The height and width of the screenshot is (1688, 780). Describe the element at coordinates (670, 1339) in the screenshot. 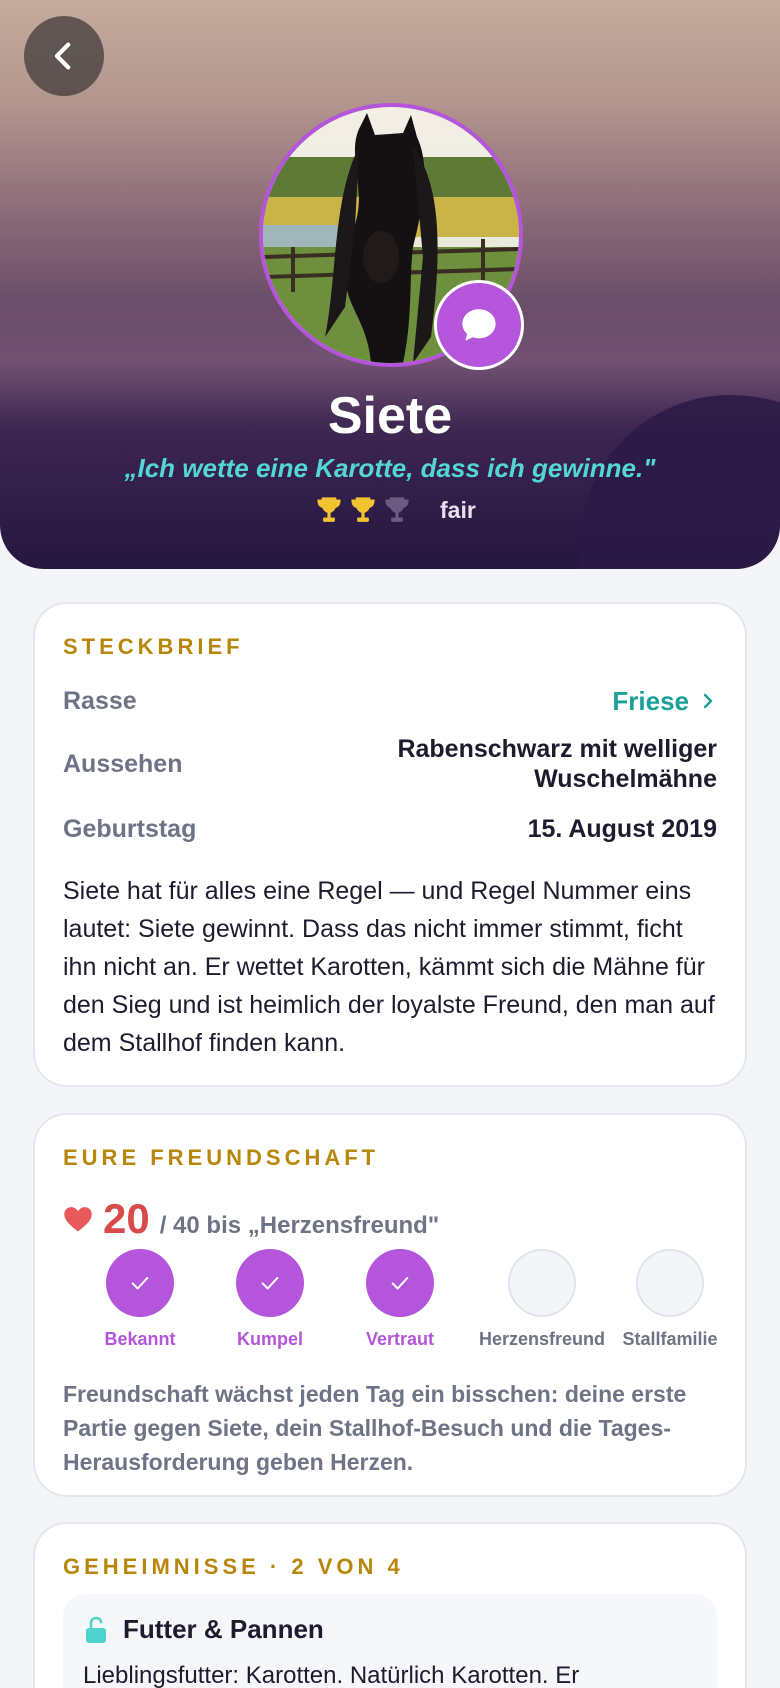

I see `level-label: Stallfamilie` at that location.